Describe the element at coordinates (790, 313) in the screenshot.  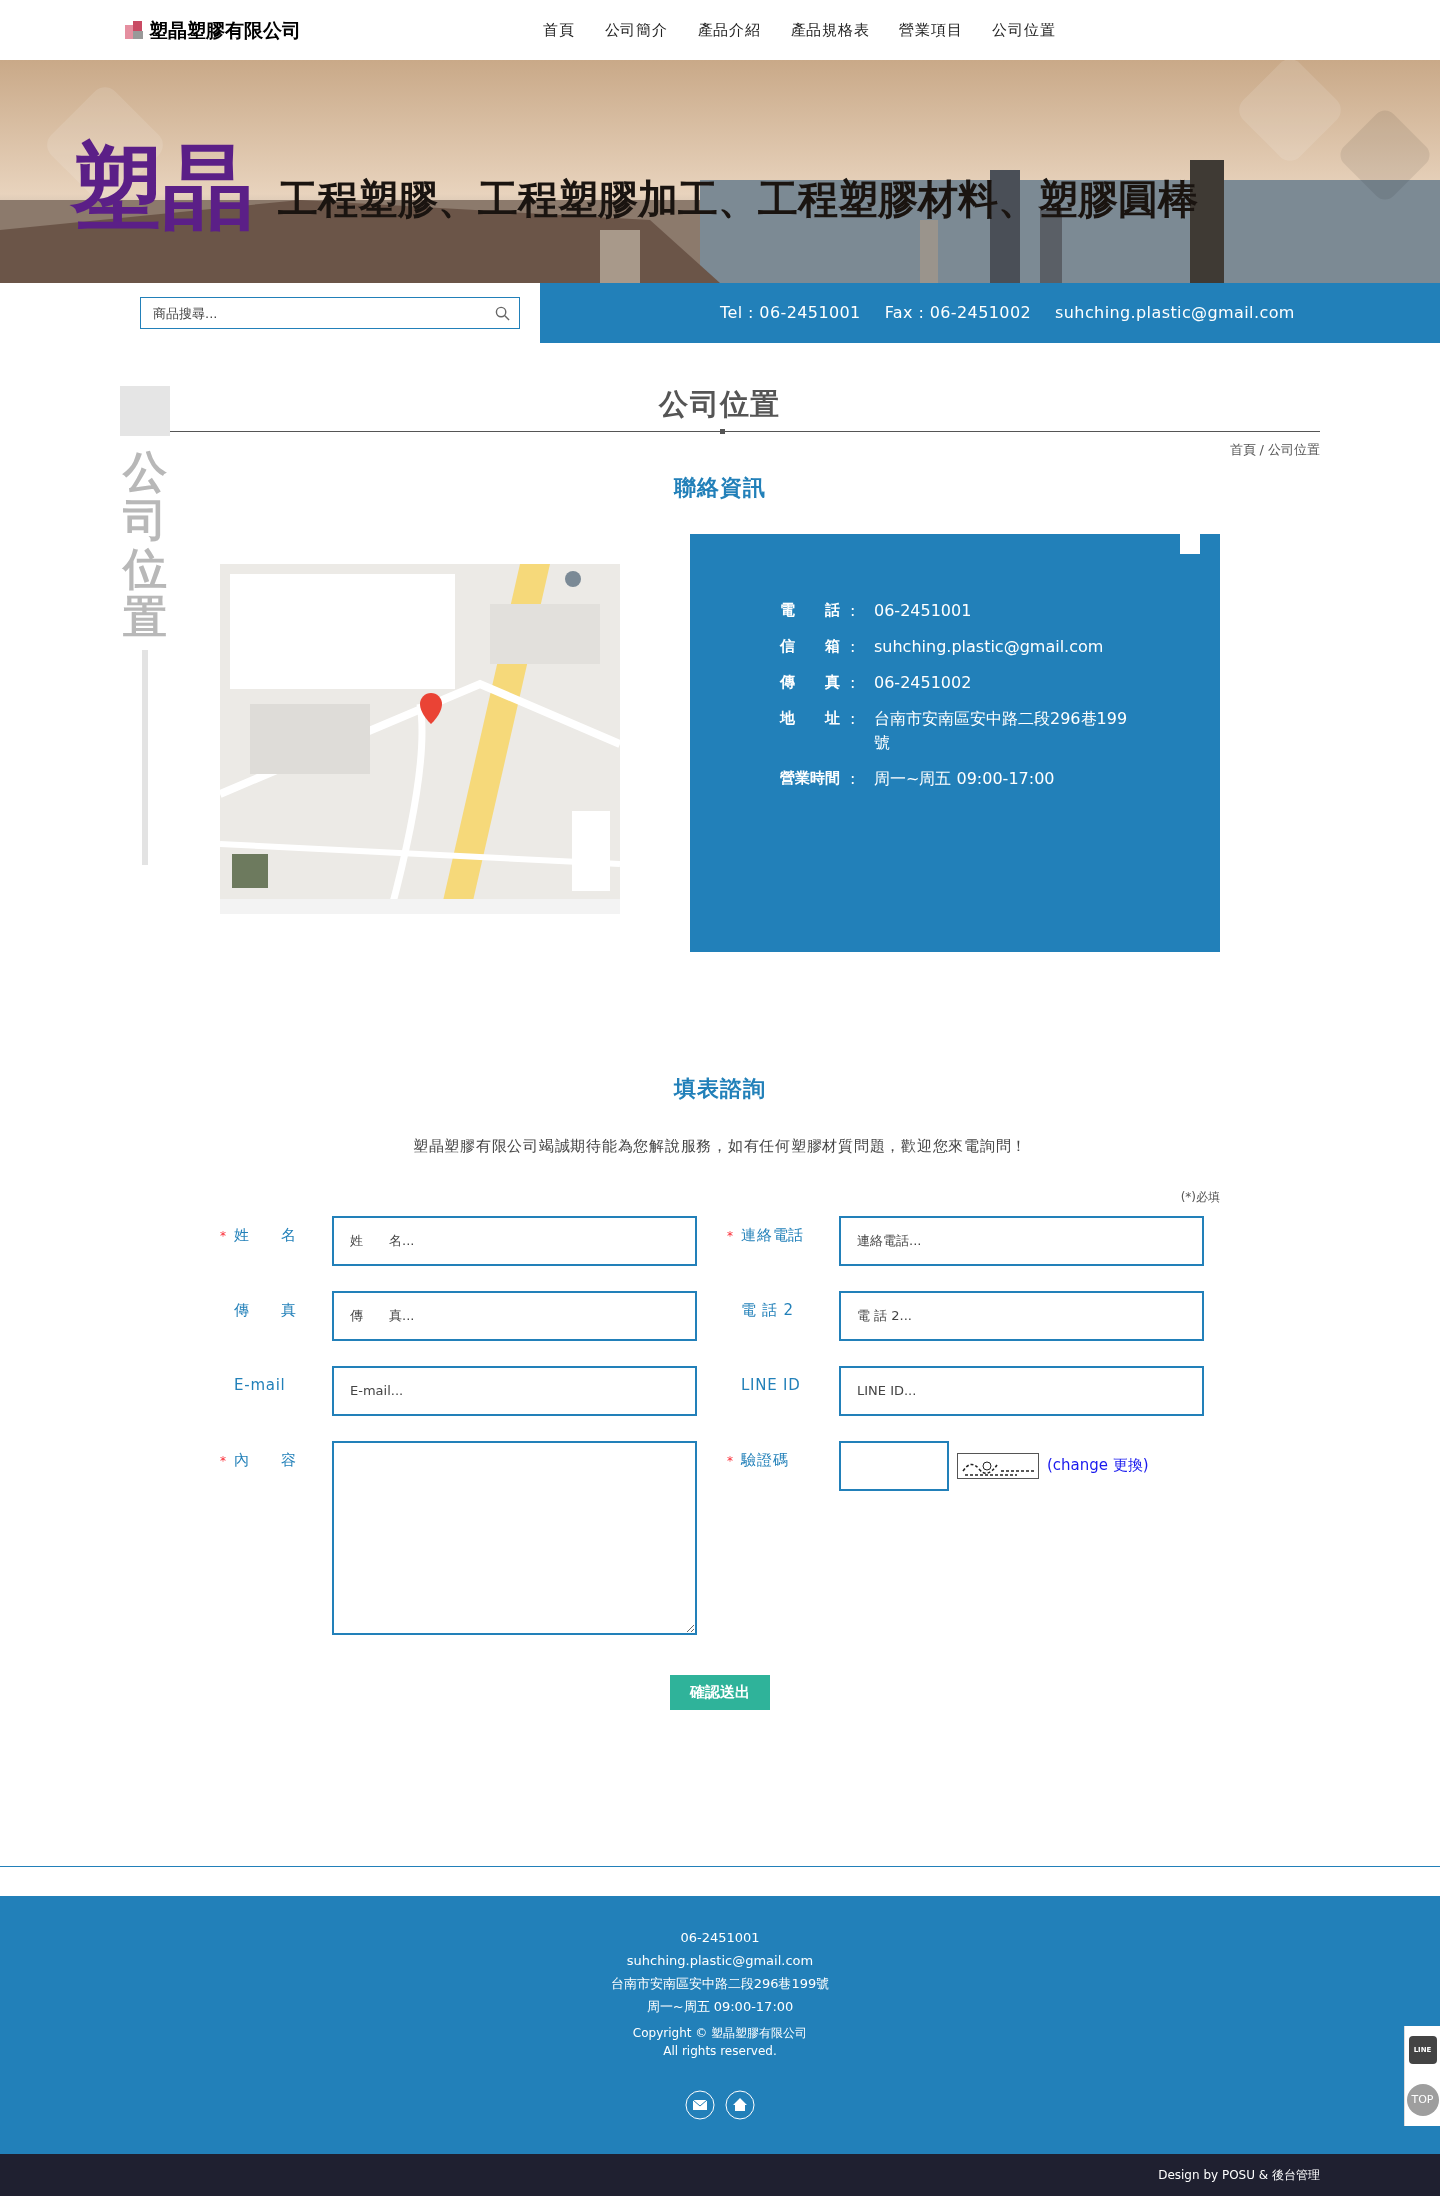
I see `contact-bar-text: Tel : 06-2451001` at that location.